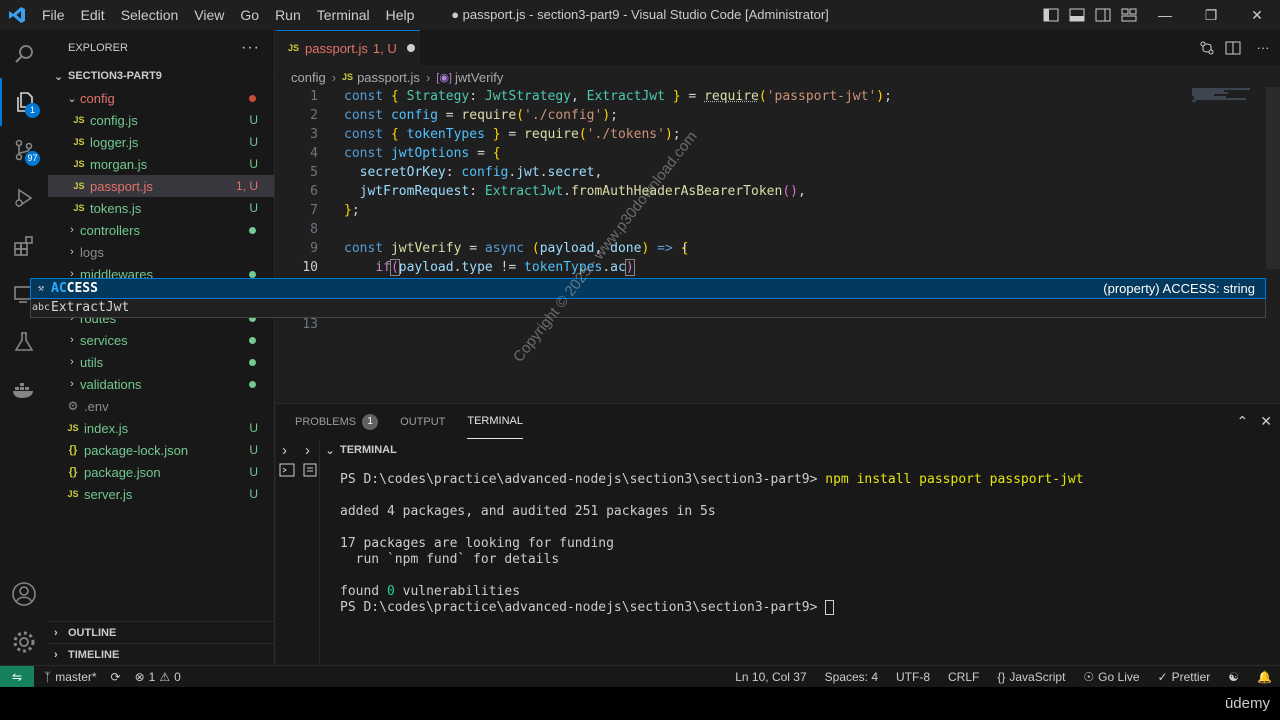 Image resolution: width=1280 pixels, height=720 pixels. What do you see at coordinates (24, 150) in the screenshot?
I see `source-control-icon: 97` at bounding box center [24, 150].